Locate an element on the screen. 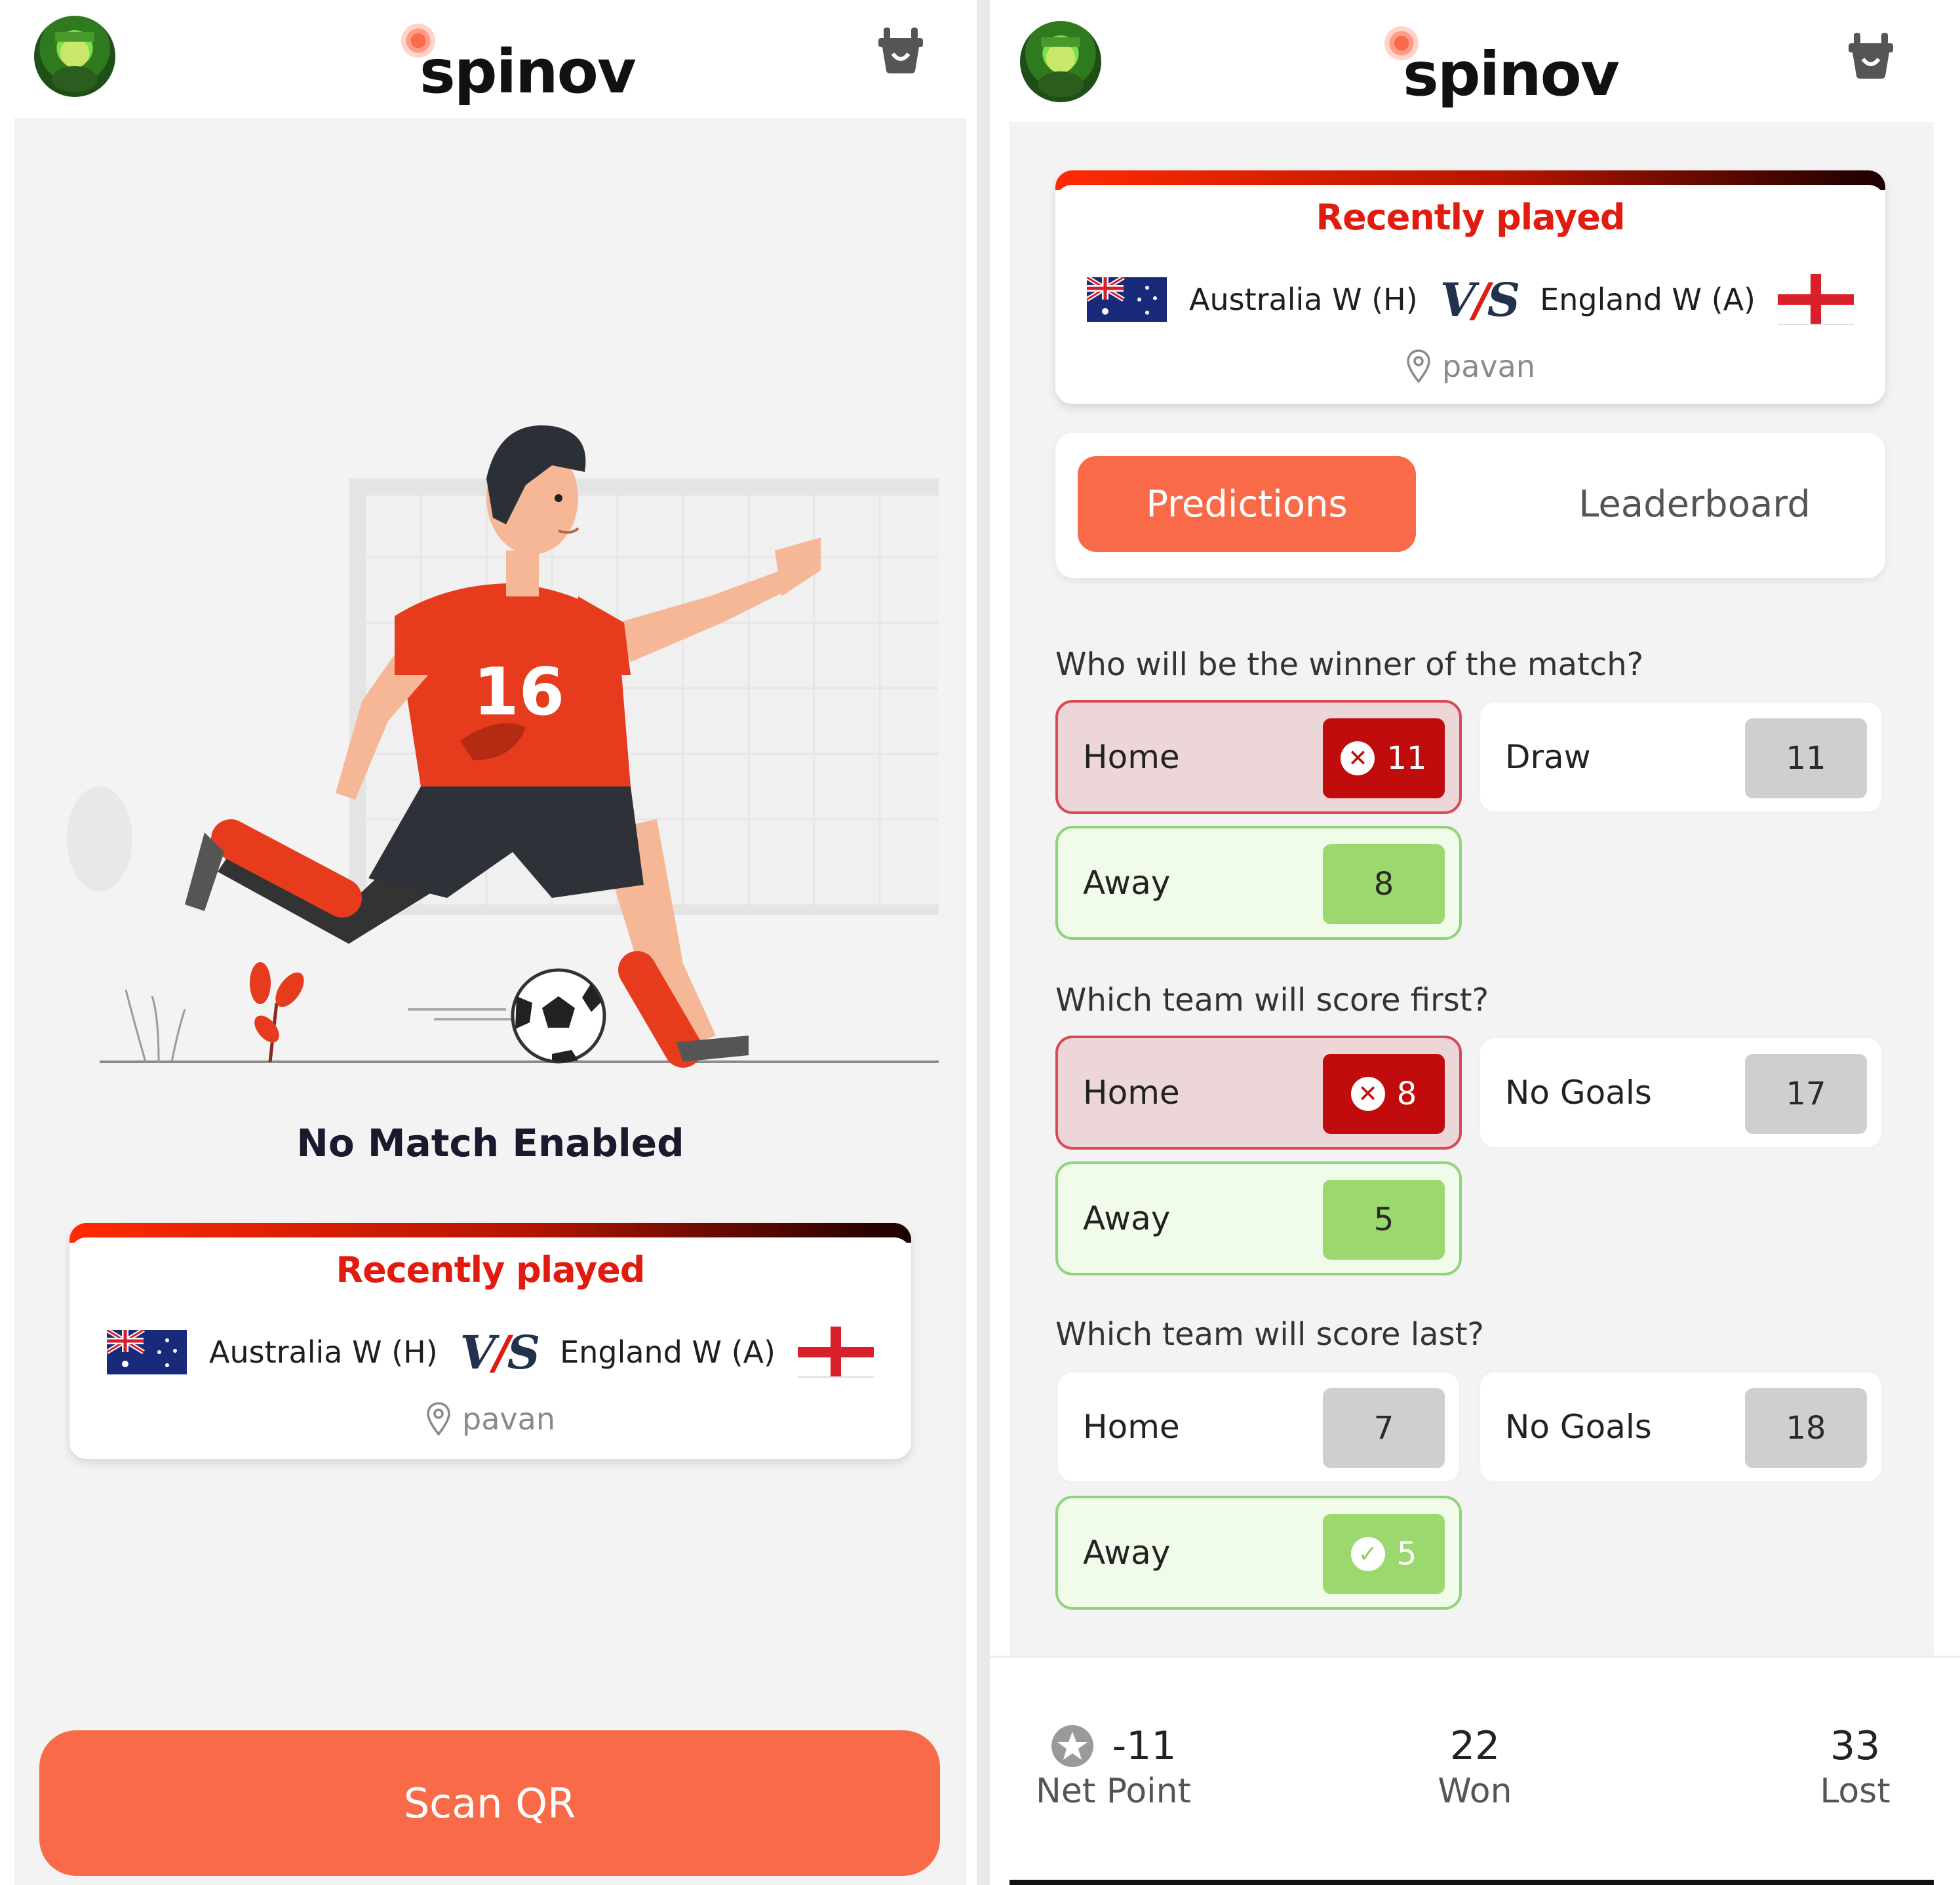 Image resolution: width=1960 pixels, height=1885 pixels. net-point-value: -11 is located at coordinates (1144, 1746).